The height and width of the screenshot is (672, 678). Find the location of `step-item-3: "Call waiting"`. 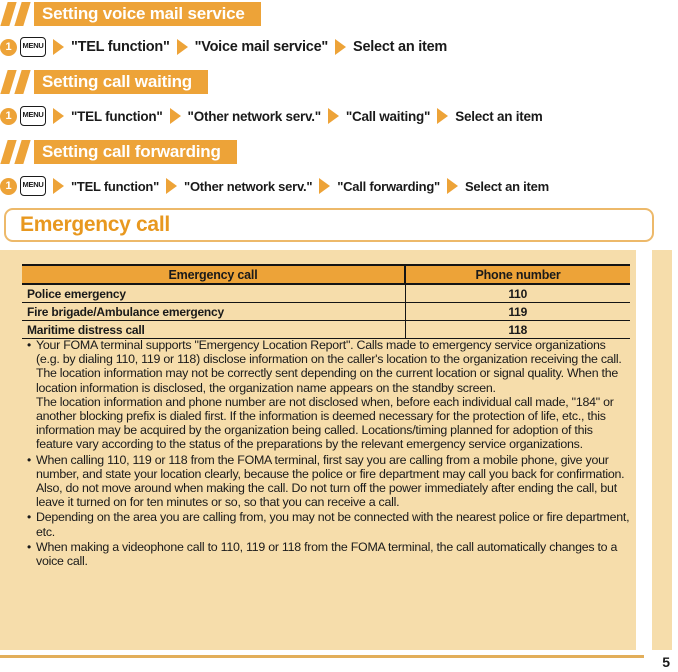

step-item-3: "Call waiting" is located at coordinates (388, 116).